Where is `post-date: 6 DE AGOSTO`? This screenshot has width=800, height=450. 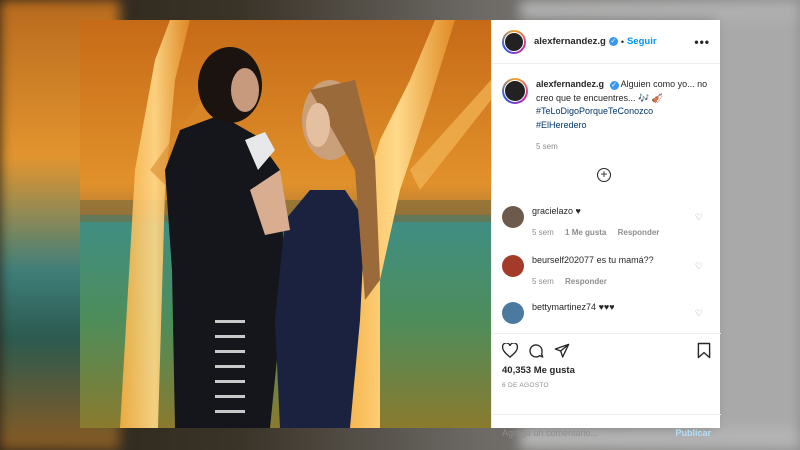
post-date: 6 DE AGOSTO is located at coordinates (525, 385).